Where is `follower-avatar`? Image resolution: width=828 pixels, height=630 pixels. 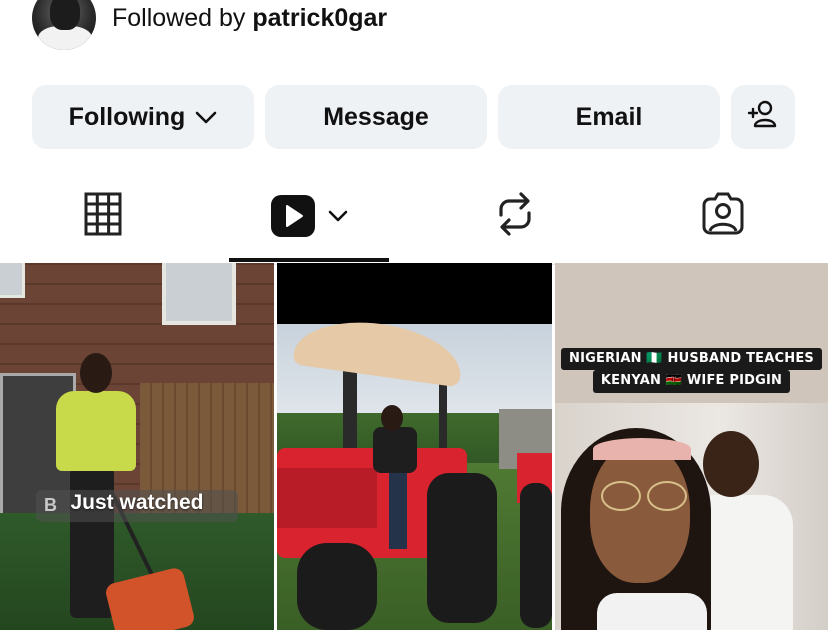
follower-avatar is located at coordinates (64, 25).